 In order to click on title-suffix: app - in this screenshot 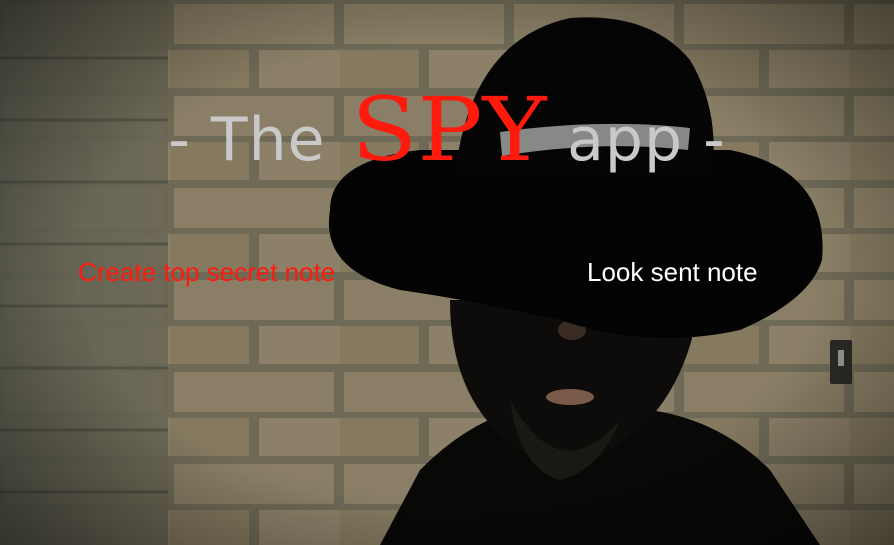, I will do `click(646, 140)`.